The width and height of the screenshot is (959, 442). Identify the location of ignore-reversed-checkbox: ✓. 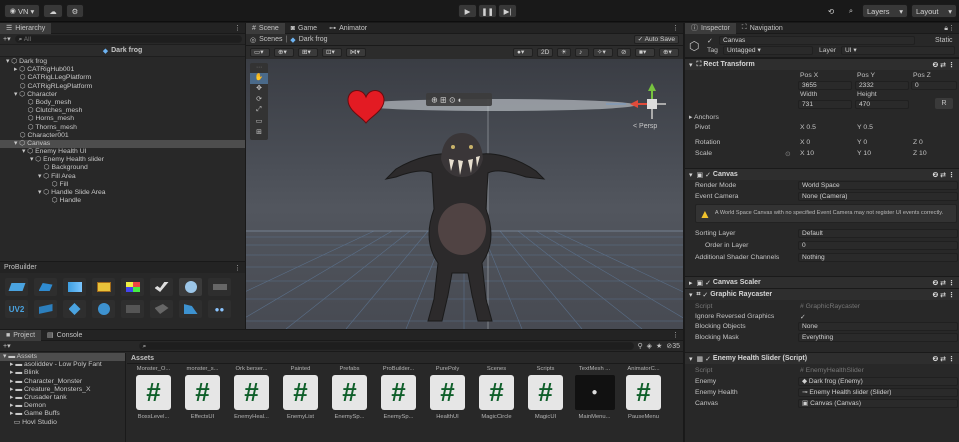
(803, 317).